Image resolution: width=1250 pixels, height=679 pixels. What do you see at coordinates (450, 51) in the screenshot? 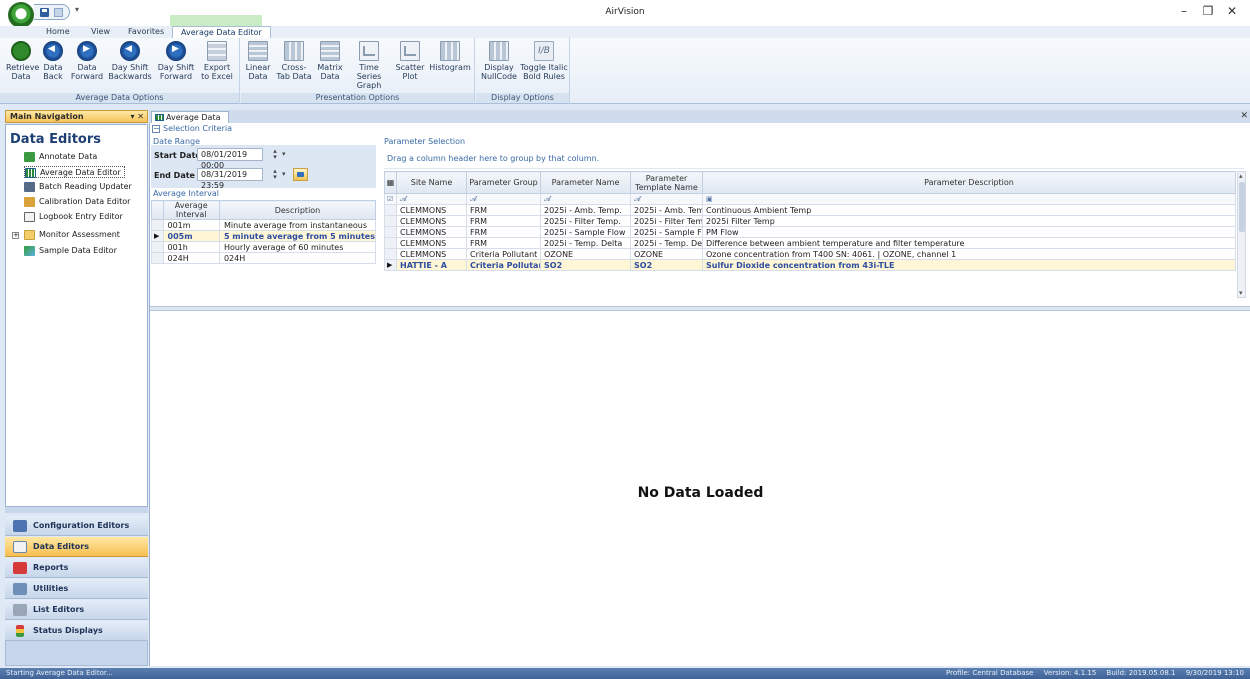
I see `histogram-icon` at bounding box center [450, 51].